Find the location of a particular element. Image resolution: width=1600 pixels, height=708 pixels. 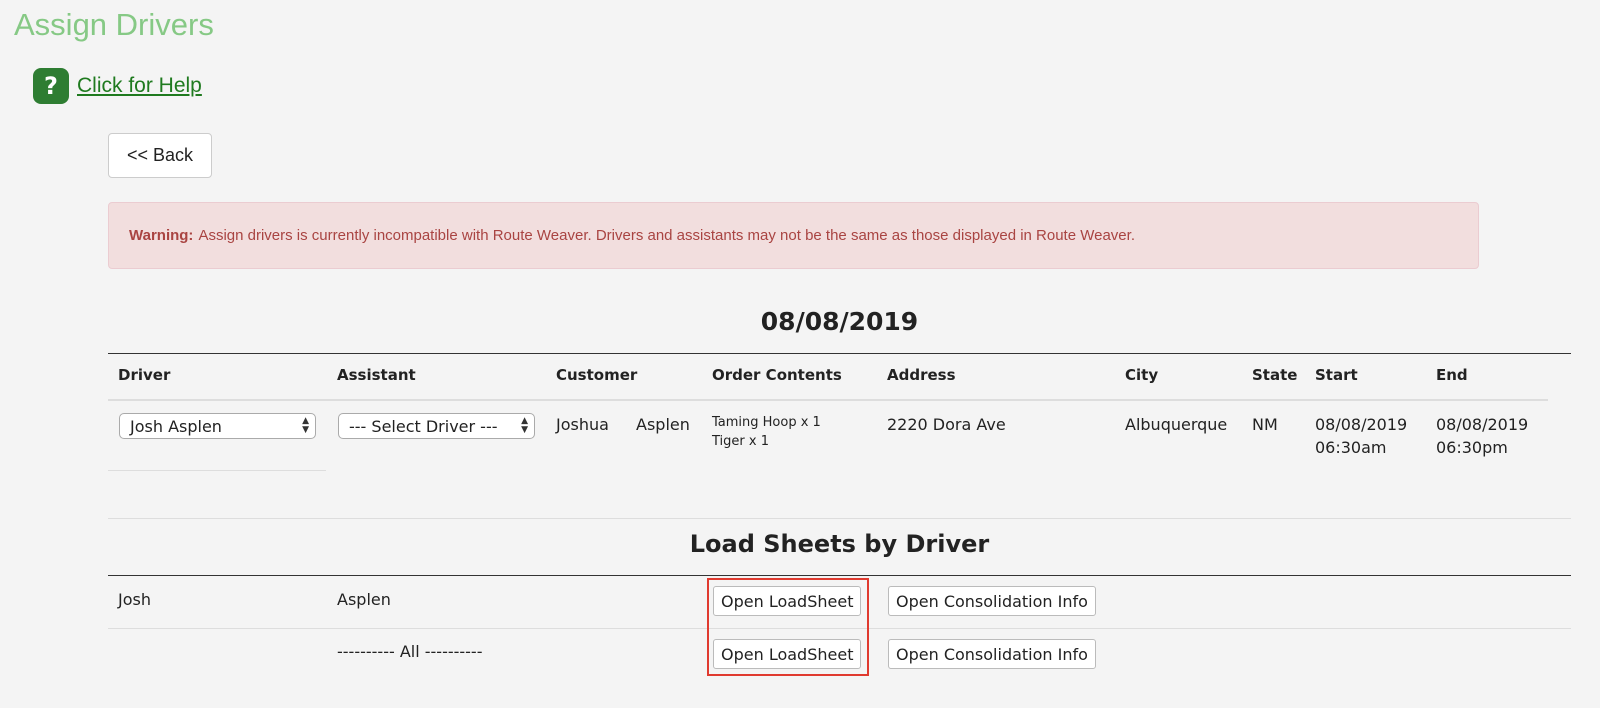

column-header-customer: Customer is located at coordinates (597, 375).